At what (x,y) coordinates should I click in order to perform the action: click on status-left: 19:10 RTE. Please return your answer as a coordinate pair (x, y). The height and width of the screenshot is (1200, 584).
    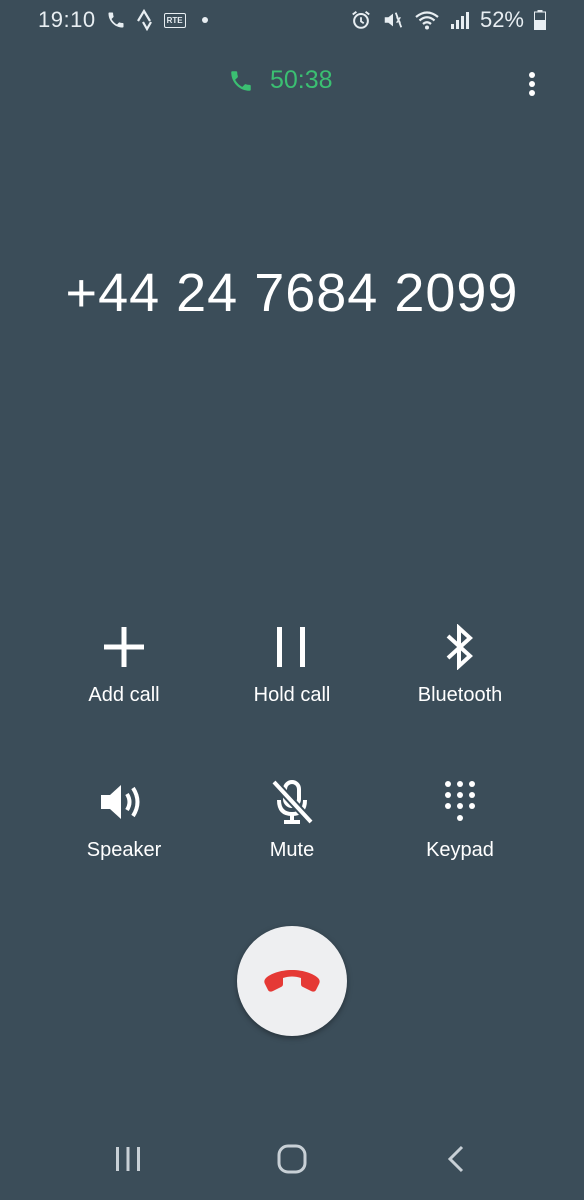
    Looking at the image, I should click on (123, 20).